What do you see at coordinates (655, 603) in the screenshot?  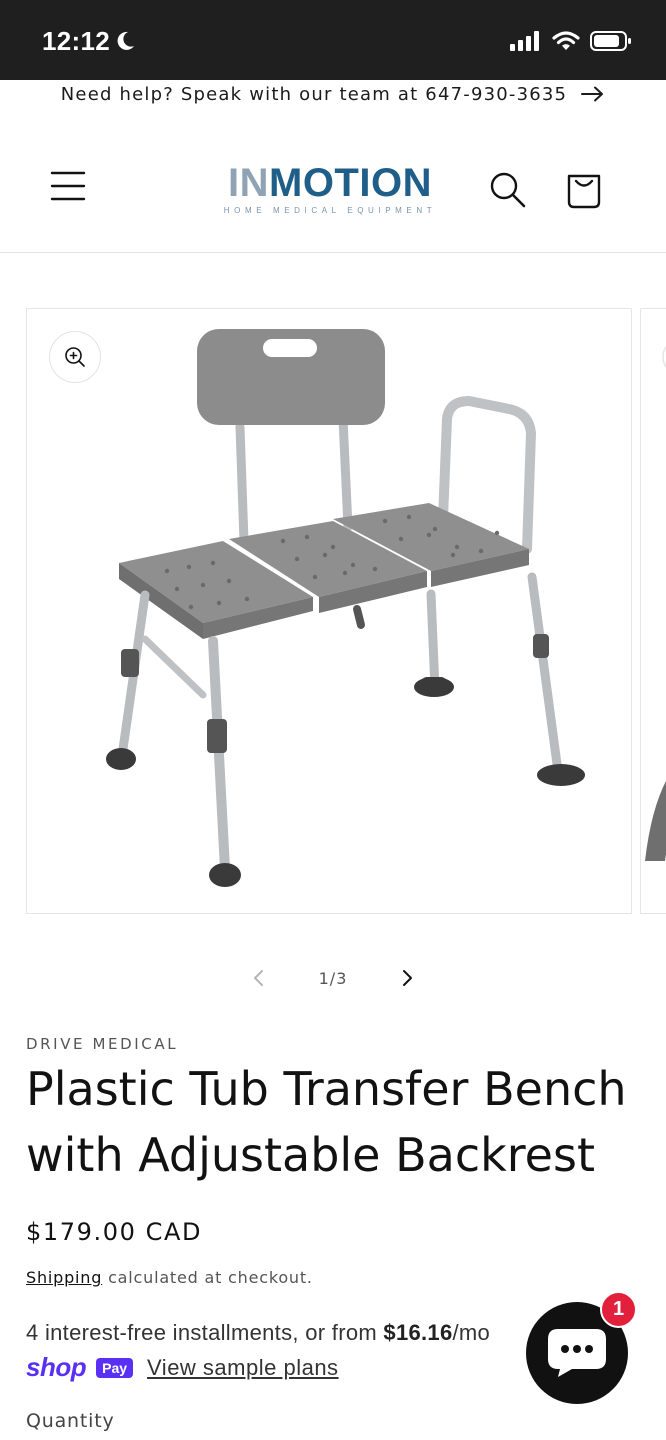 I see `next-image-thumbnail` at bounding box center [655, 603].